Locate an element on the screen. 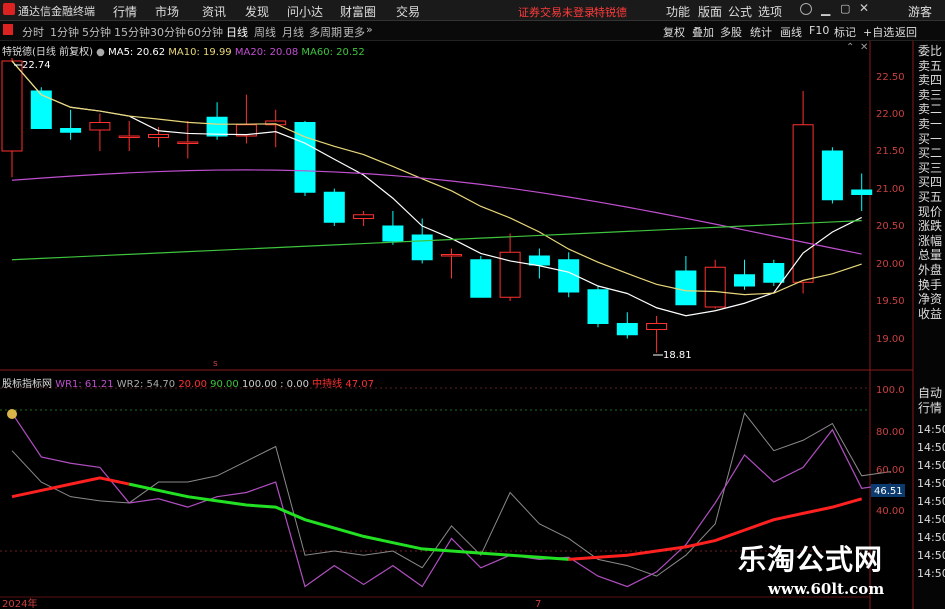  indicator-tick: 60.00 is located at coordinates (890, 470).